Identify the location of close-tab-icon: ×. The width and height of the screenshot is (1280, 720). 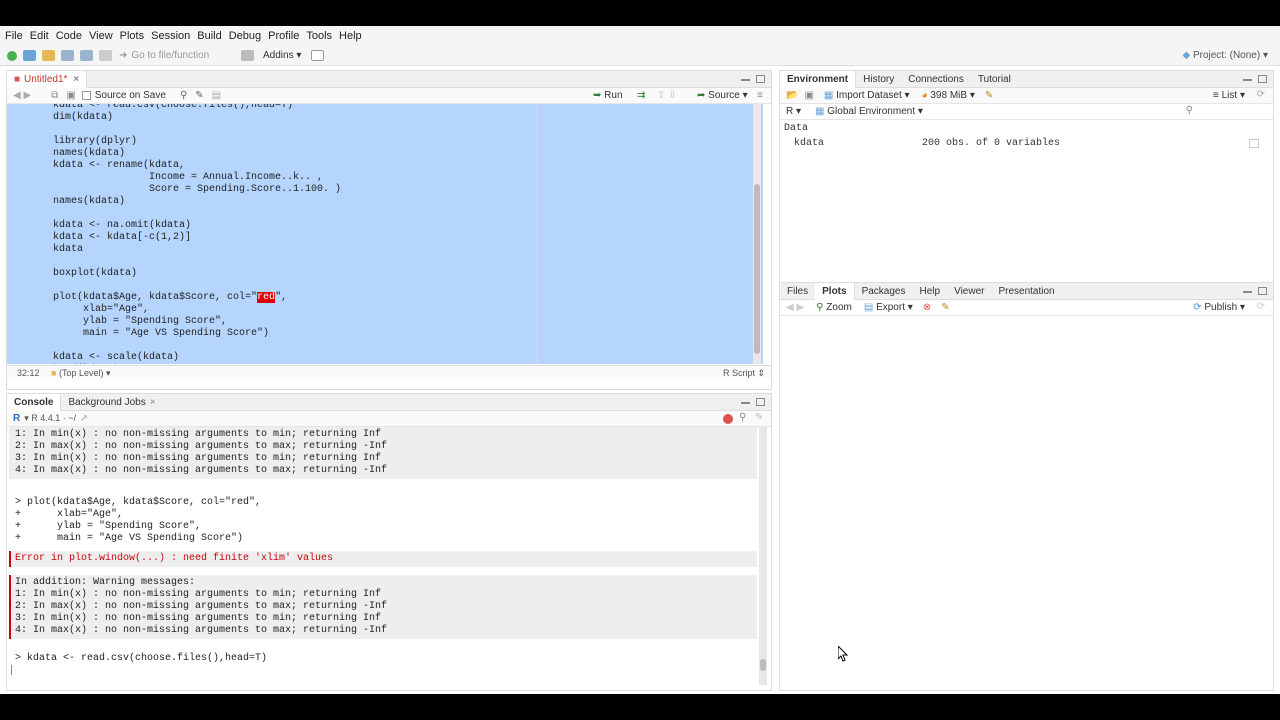
(76, 79).